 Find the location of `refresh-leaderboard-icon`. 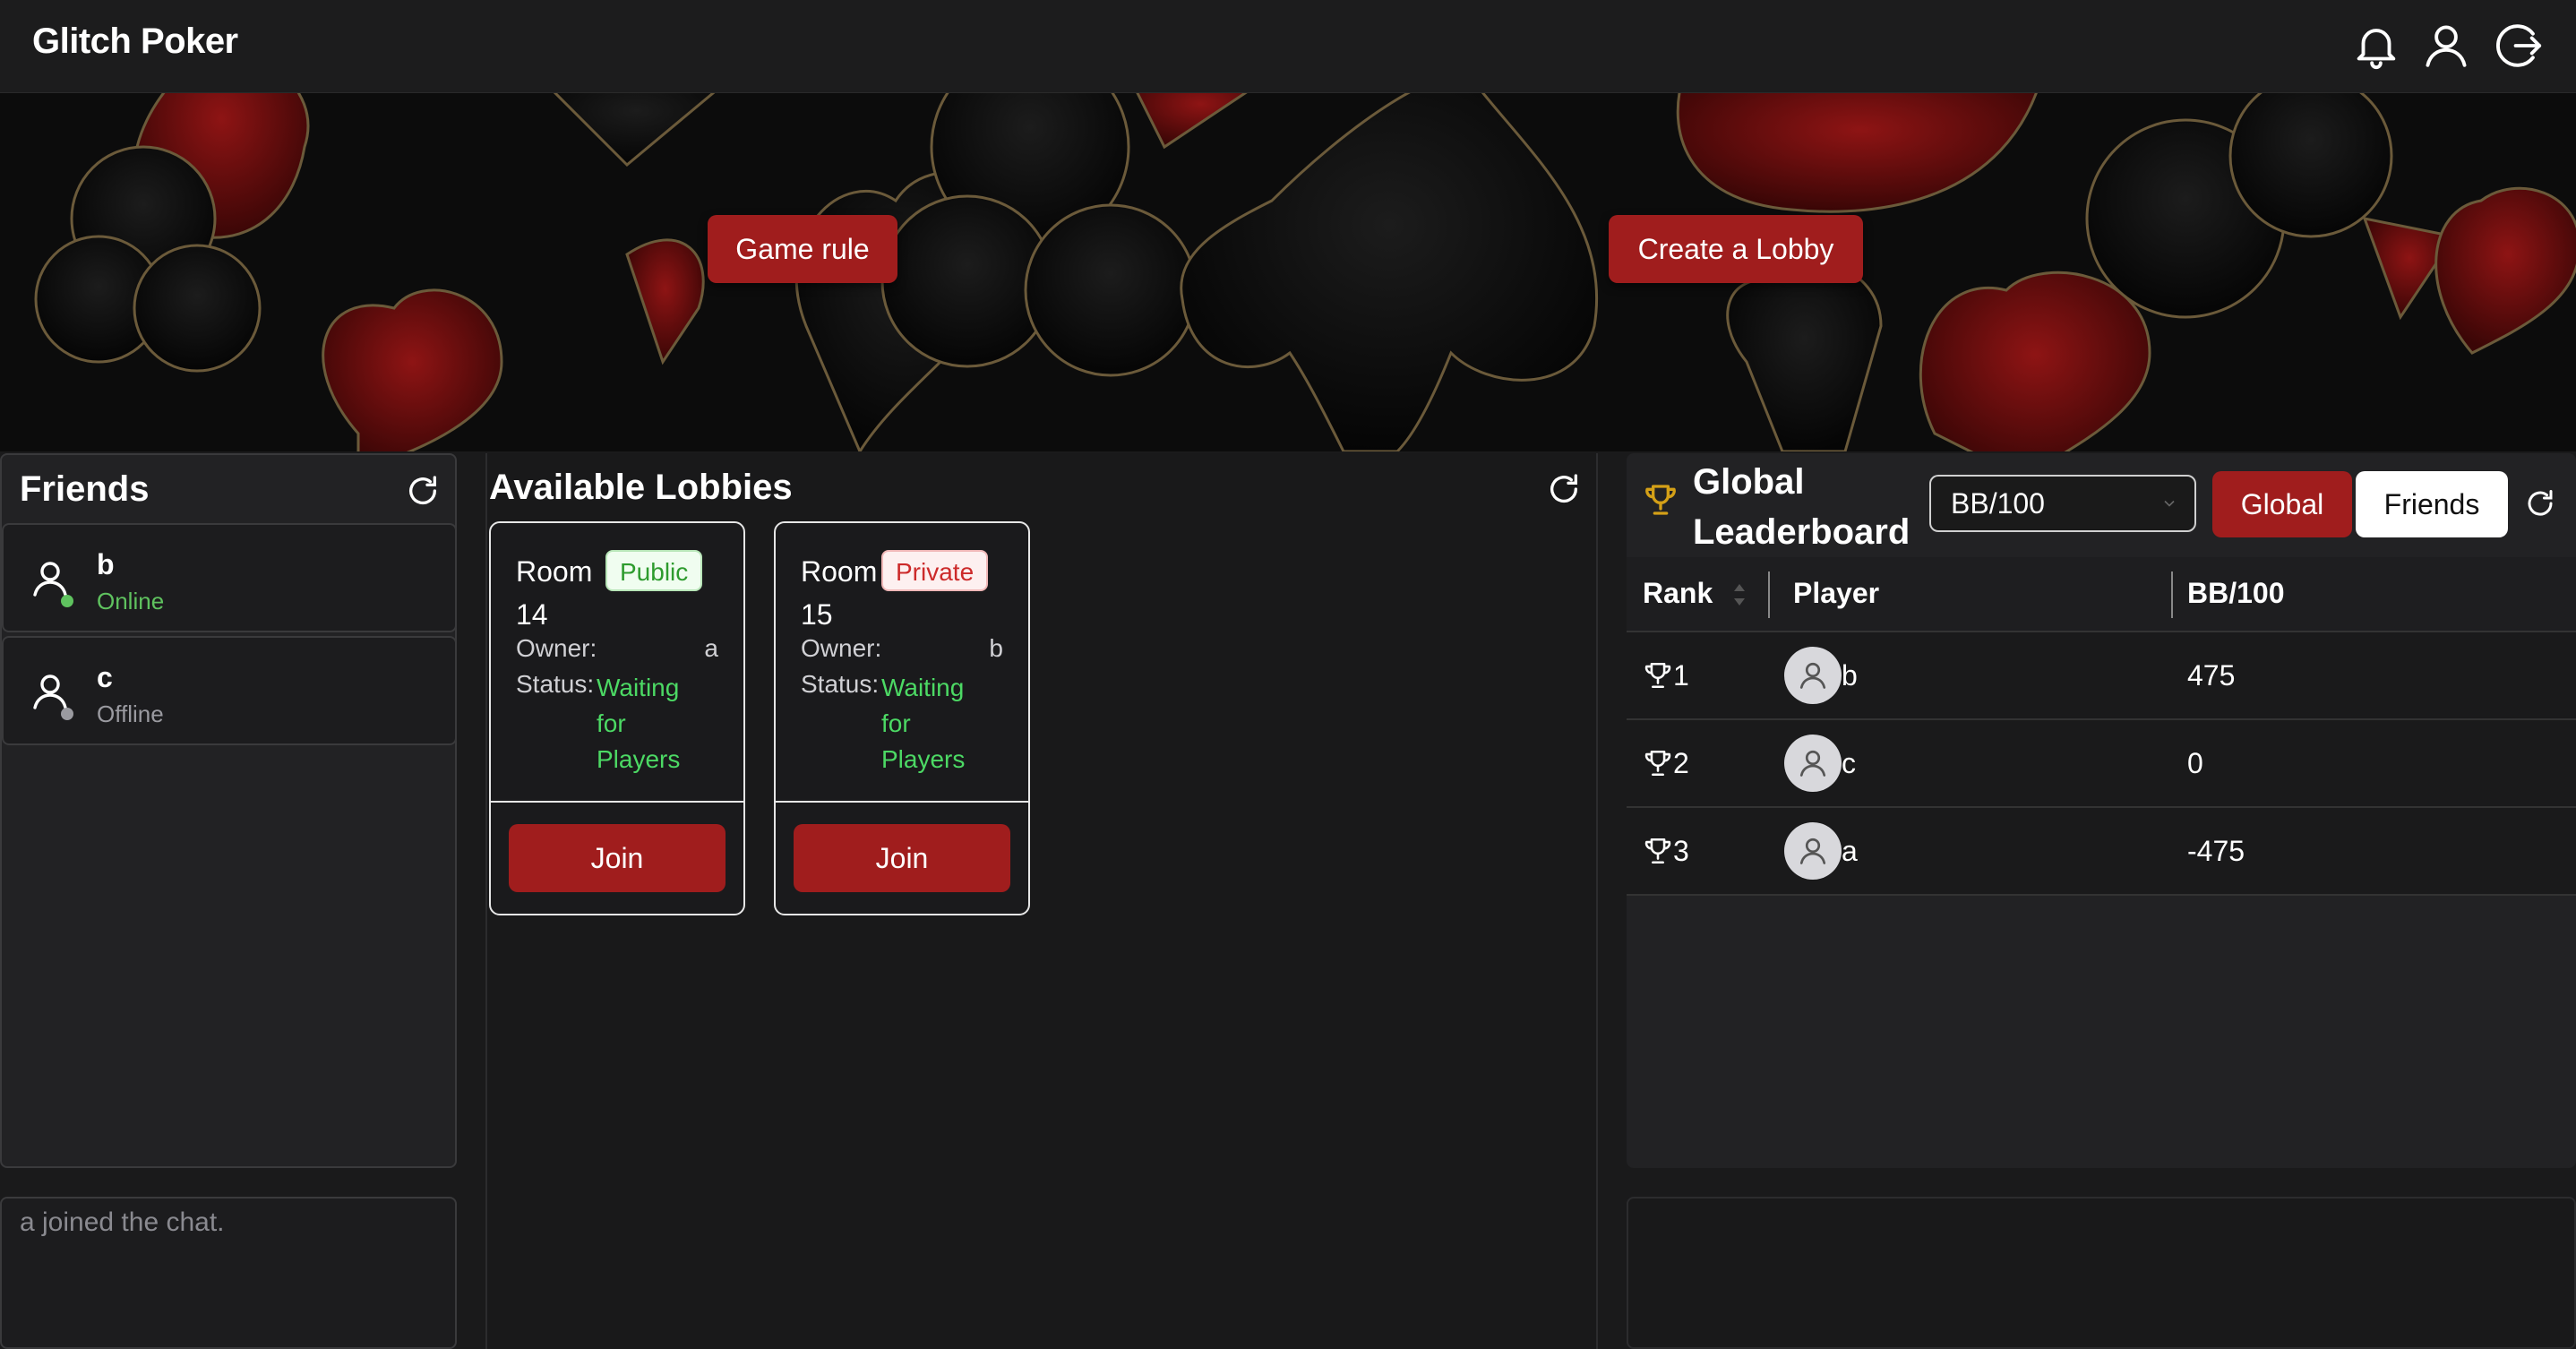

refresh-leaderboard-icon is located at coordinates (2540, 503).